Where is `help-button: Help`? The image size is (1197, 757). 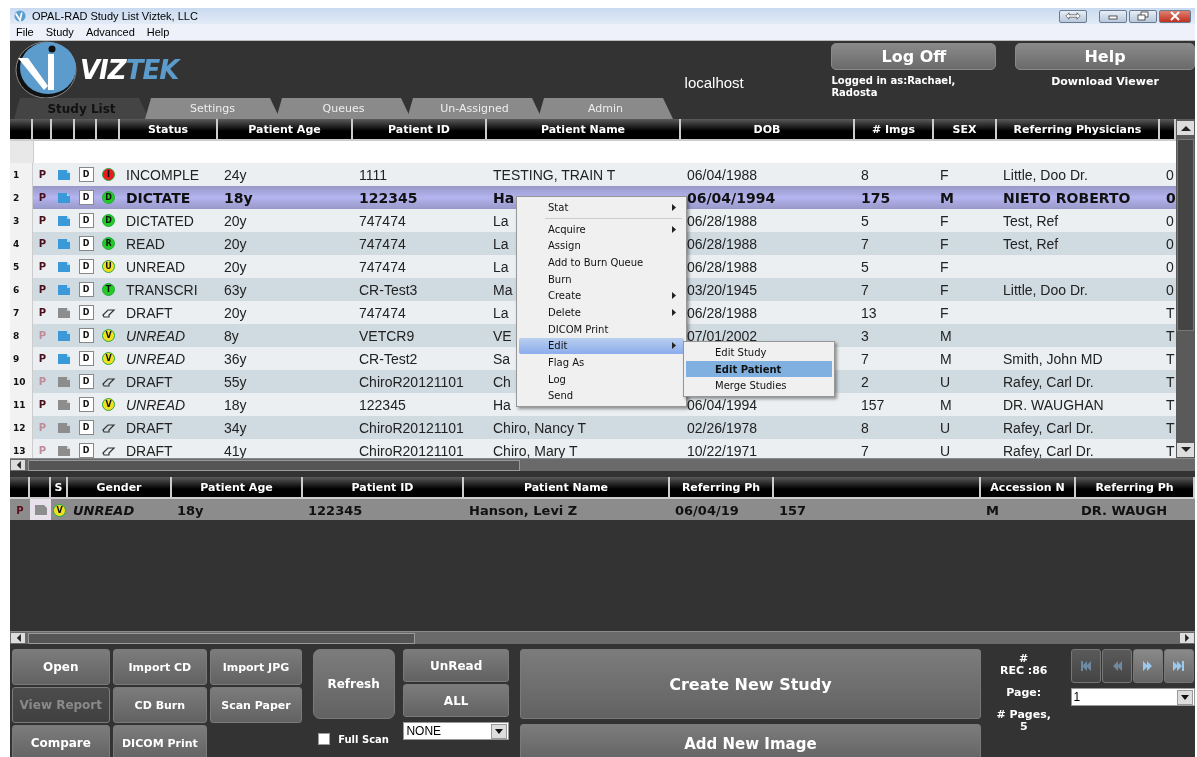 help-button: Help is located at coordinates (1105, 56).